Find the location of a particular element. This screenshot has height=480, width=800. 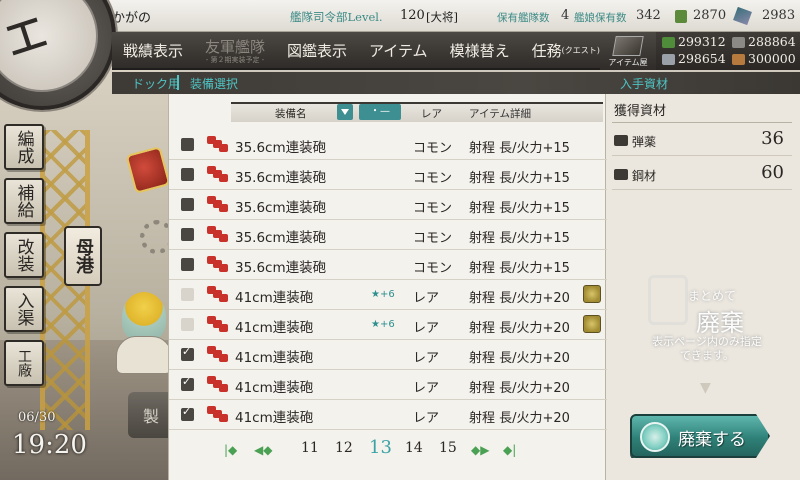

fairy-head is located at coordinates (144, 317).